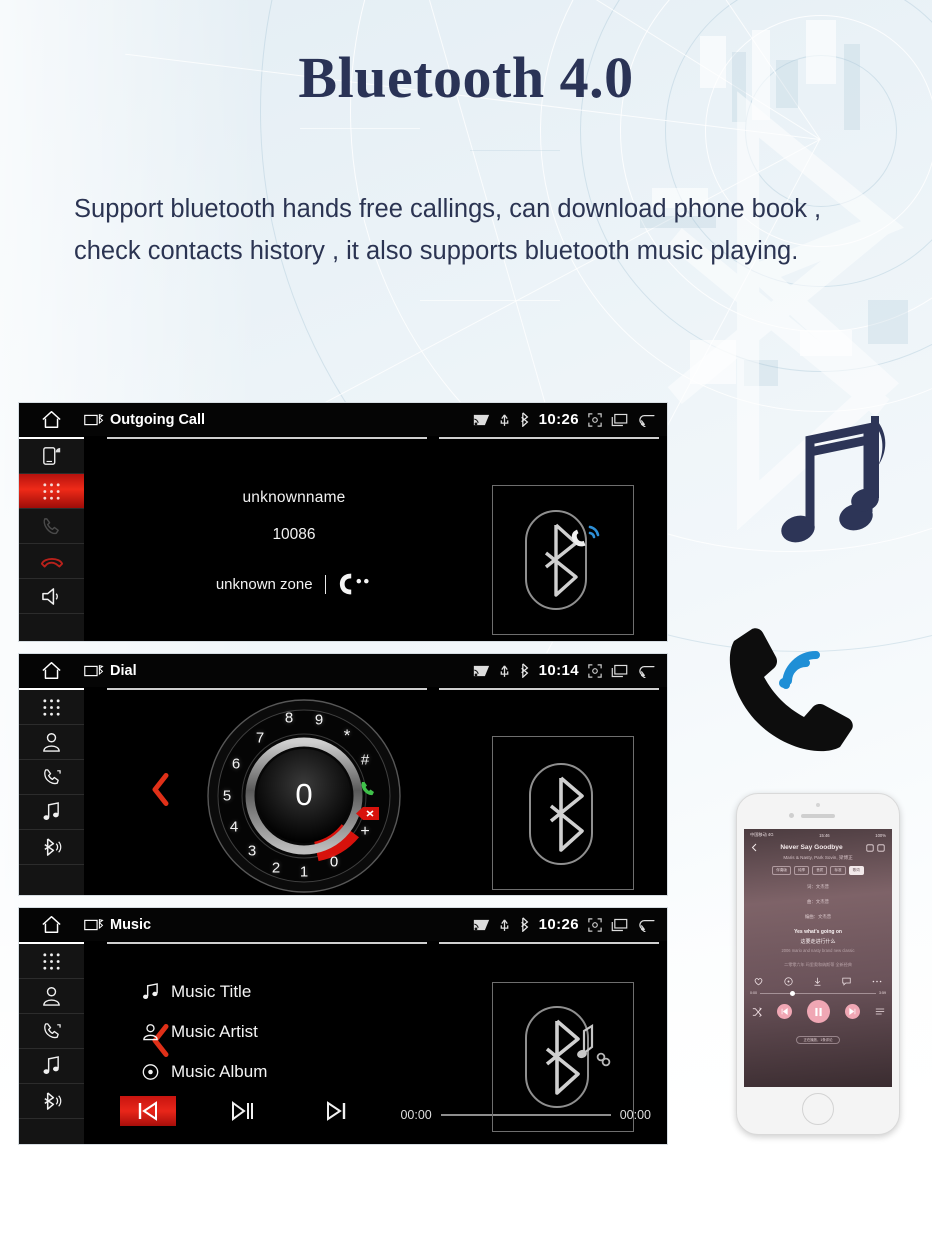 This screenshot has height=1238, width=932. What do you see at coordinates (824, 835) in the screenshot?
I see `phone-clock: 15:46` at bounding box center [824, 835].